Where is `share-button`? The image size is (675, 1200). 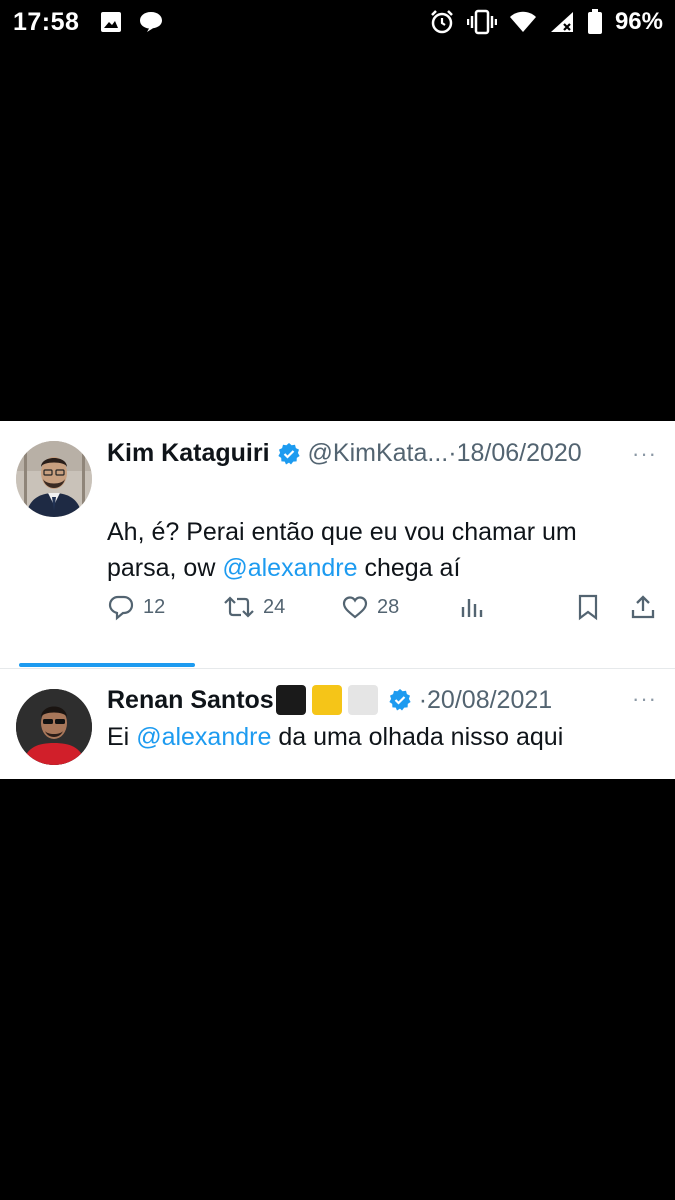
share-button is located at coordinates (643, 607).